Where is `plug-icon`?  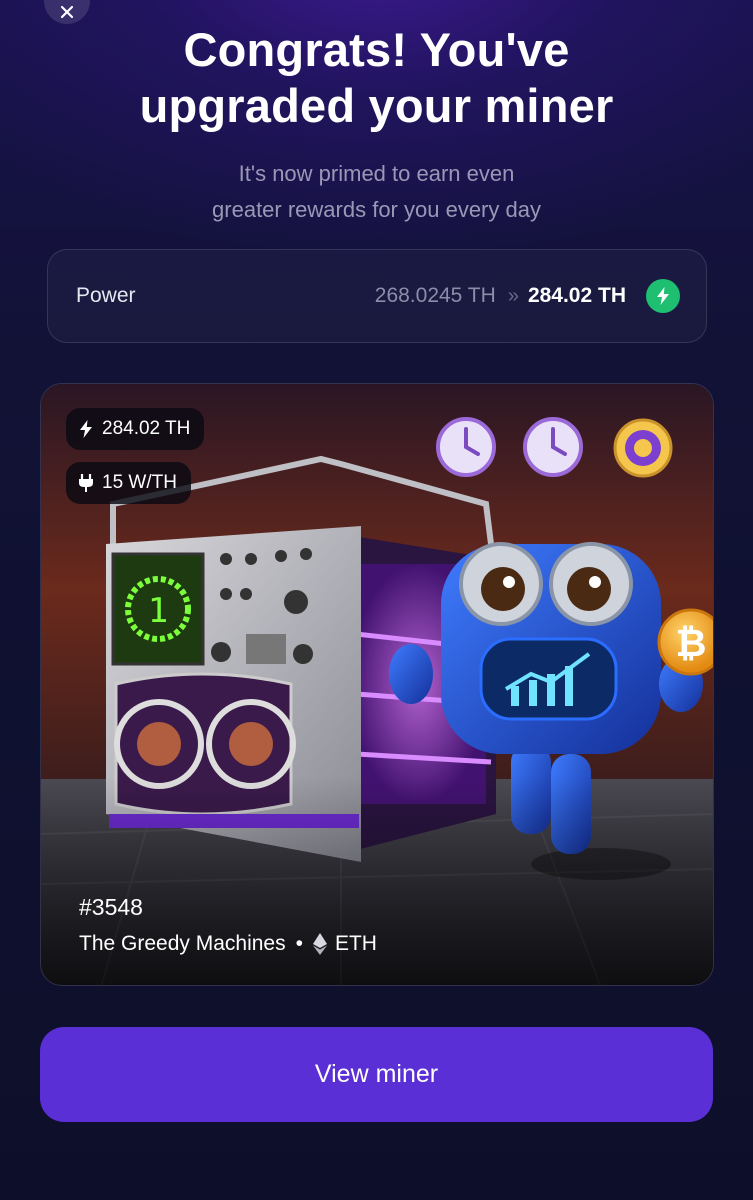
plug-icon is located at coordinates (86, 483).